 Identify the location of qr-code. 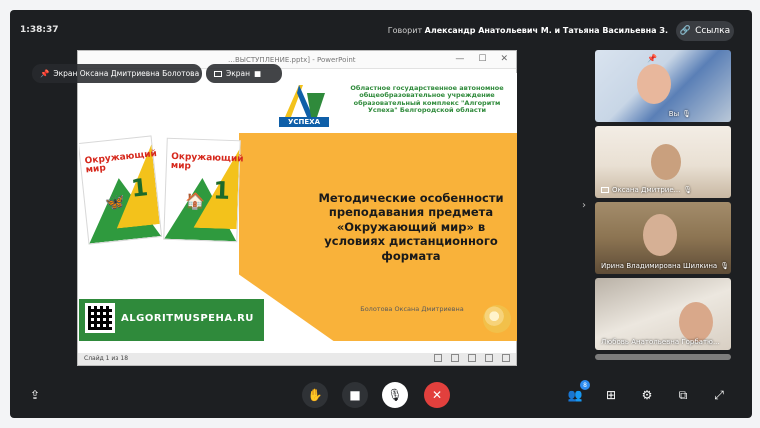
(100, 318).